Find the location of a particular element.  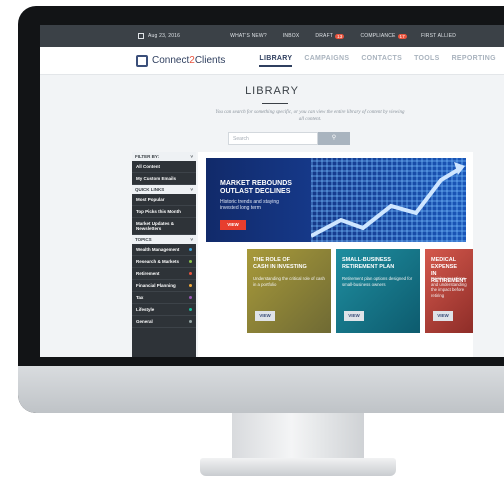

sidebar-topic-item: Wealth Management is located at coordinates (164, 250).